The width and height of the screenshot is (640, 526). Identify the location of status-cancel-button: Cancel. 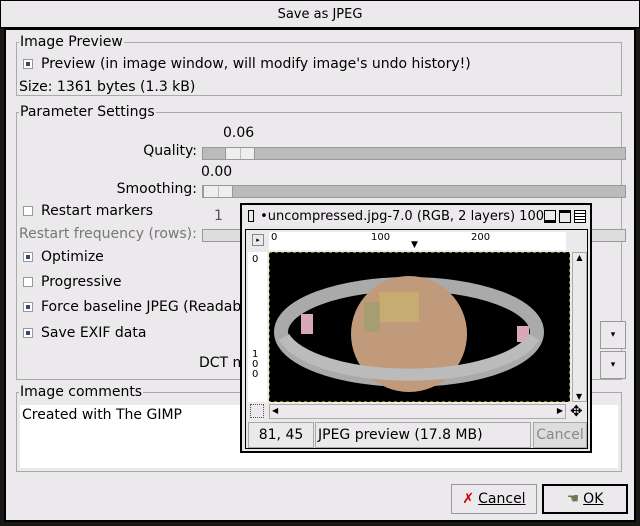
(560, 435).